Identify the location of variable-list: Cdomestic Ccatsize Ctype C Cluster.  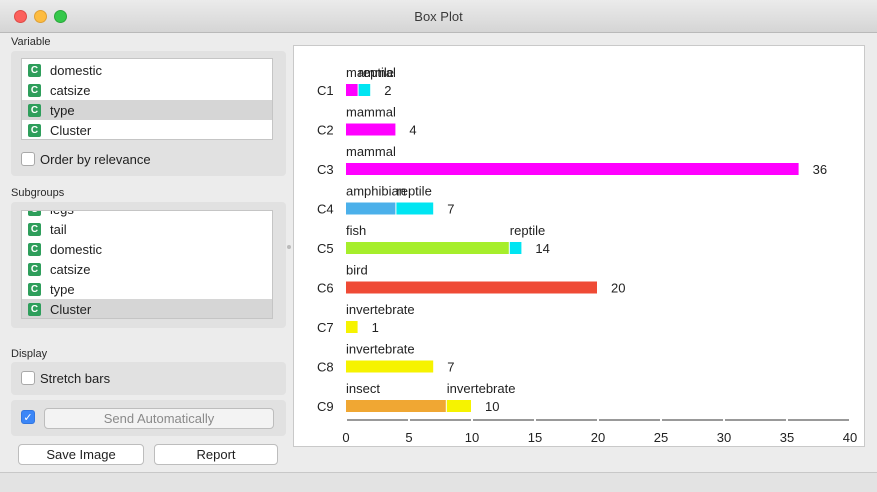
(147, 99).